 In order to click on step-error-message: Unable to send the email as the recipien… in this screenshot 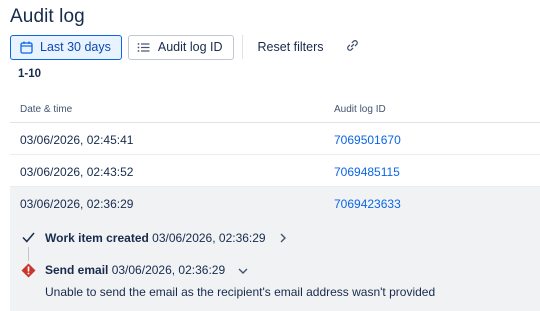, I will do `click(240, 292)`.